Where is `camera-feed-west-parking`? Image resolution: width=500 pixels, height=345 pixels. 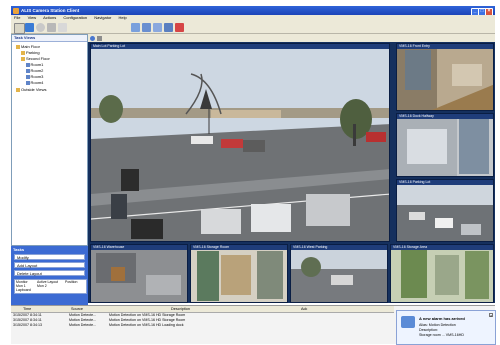 camera-feed-west-parking is located at coordinates (339, 273).